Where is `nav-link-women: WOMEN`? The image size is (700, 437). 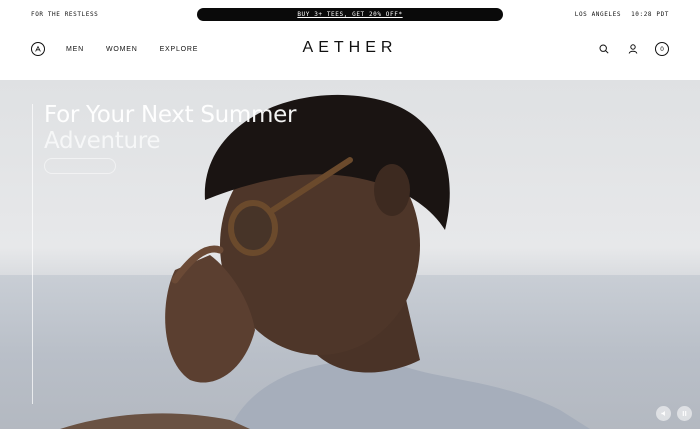
nav-link-women: WOMEN is located at coordinates (122, 49).